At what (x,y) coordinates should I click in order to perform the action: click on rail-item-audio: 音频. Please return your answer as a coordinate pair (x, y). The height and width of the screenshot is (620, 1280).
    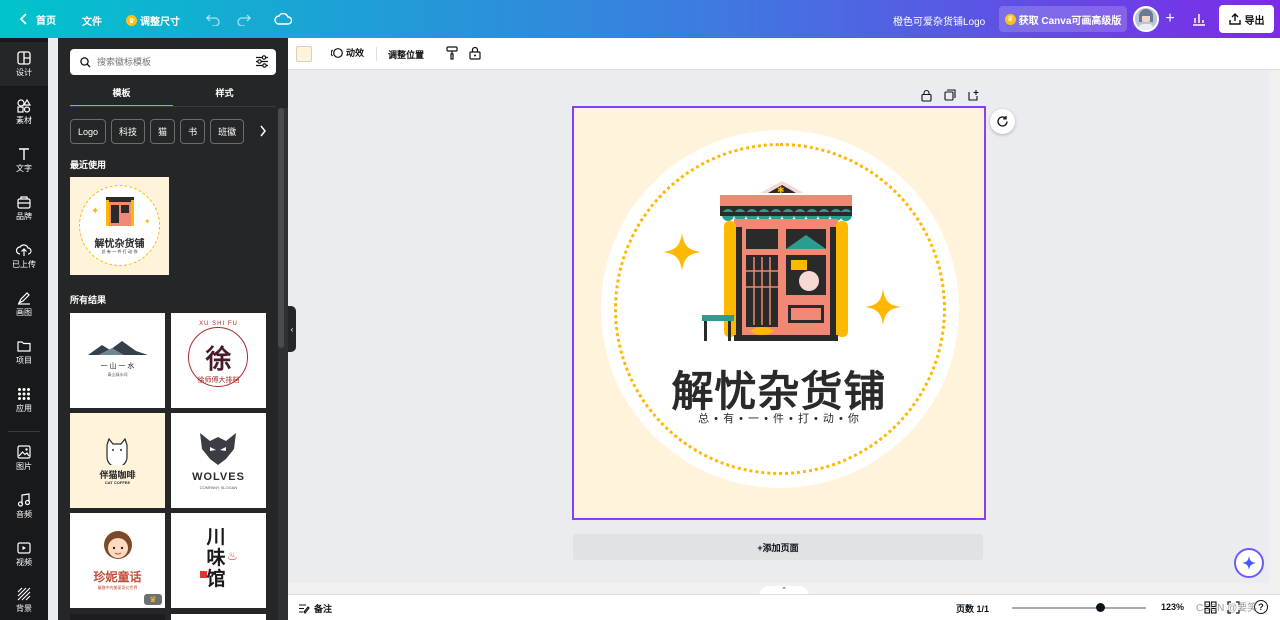
    Looking at the image, I should click on (24, 506).